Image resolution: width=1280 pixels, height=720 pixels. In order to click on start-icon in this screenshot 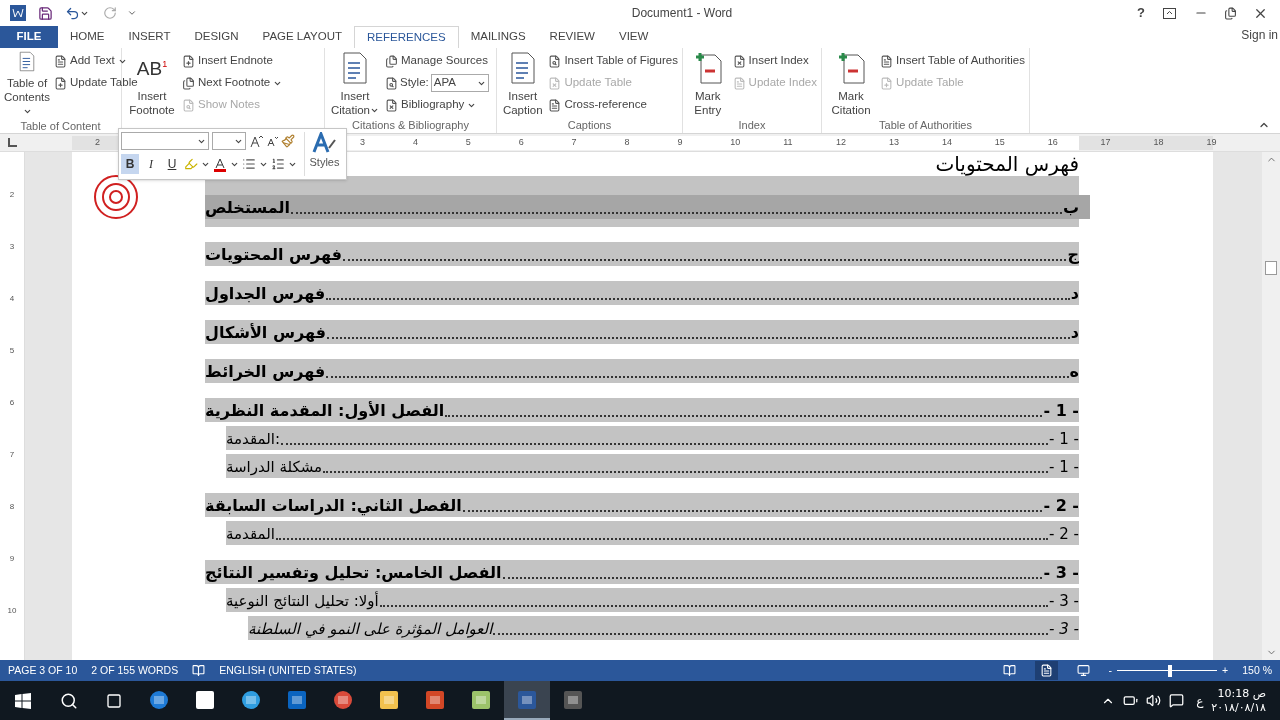, I will do `click(23, 700)`.